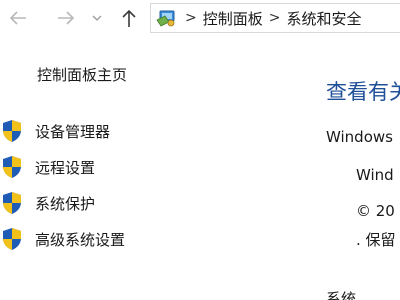  I want to click on arrow-up-icon, so click(129, 18).